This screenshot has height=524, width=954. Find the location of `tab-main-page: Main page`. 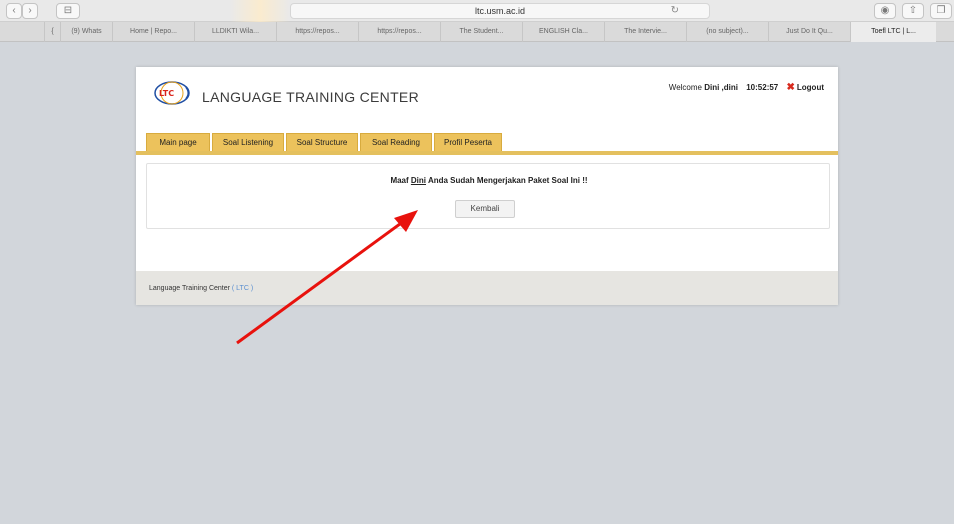

tab-main-page: Main page is located at coordinates (178, 143).